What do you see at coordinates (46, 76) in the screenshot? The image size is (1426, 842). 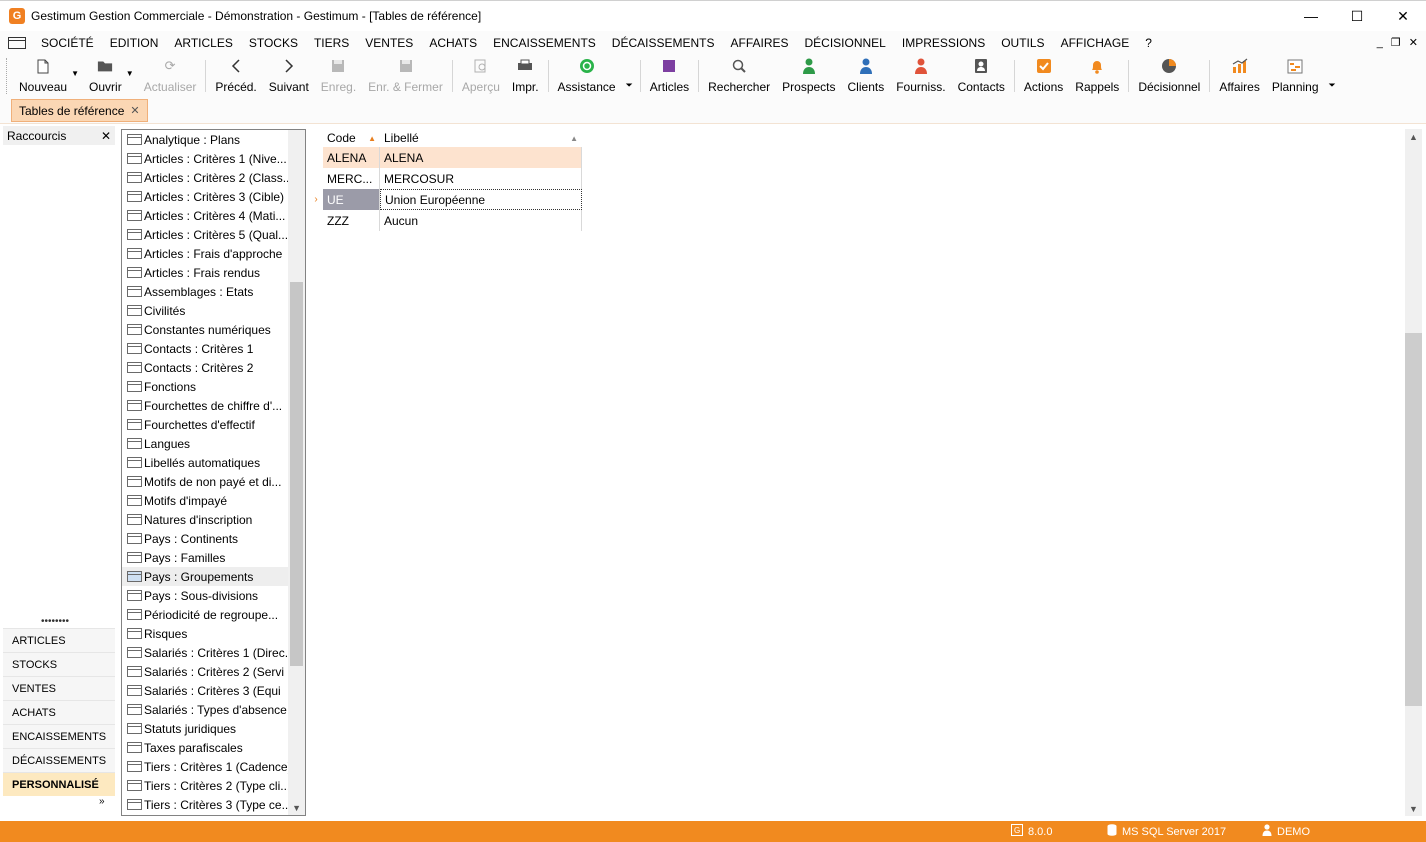 I see `nouveau-button: Nouveau ▼` at bounding box center [46, 76].